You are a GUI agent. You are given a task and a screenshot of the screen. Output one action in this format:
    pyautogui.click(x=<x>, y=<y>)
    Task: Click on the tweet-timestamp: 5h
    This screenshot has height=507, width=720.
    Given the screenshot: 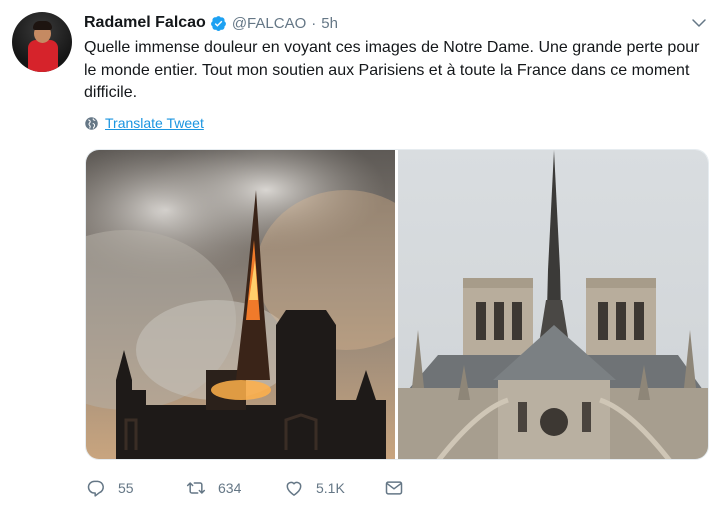 What is the action you would take?
    pyautogui.click(x=329, y=23)
    